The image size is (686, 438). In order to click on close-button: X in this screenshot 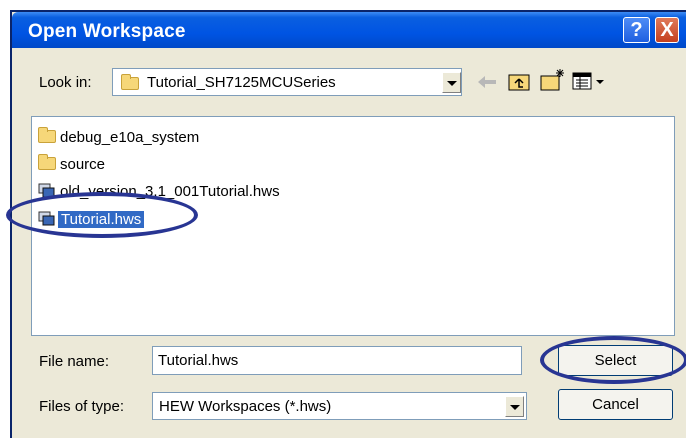, I will do `click(667, 30)`.